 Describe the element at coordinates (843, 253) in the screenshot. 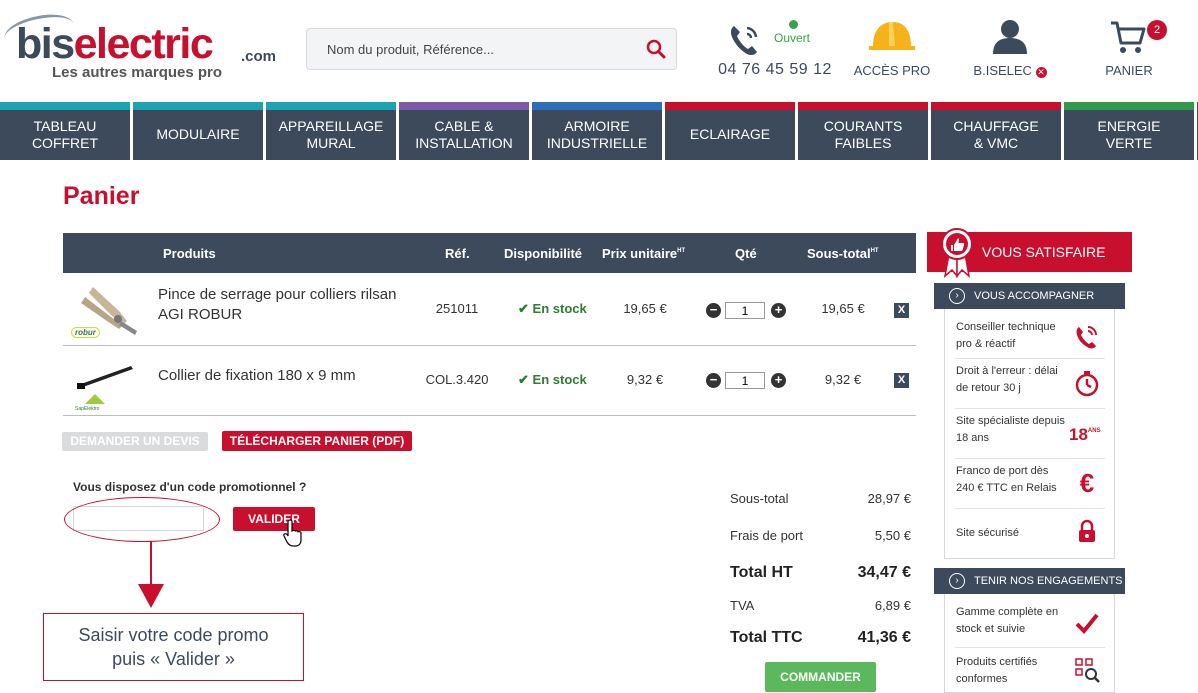

I see `col-subtotal: Sous-totalHT` at that location.